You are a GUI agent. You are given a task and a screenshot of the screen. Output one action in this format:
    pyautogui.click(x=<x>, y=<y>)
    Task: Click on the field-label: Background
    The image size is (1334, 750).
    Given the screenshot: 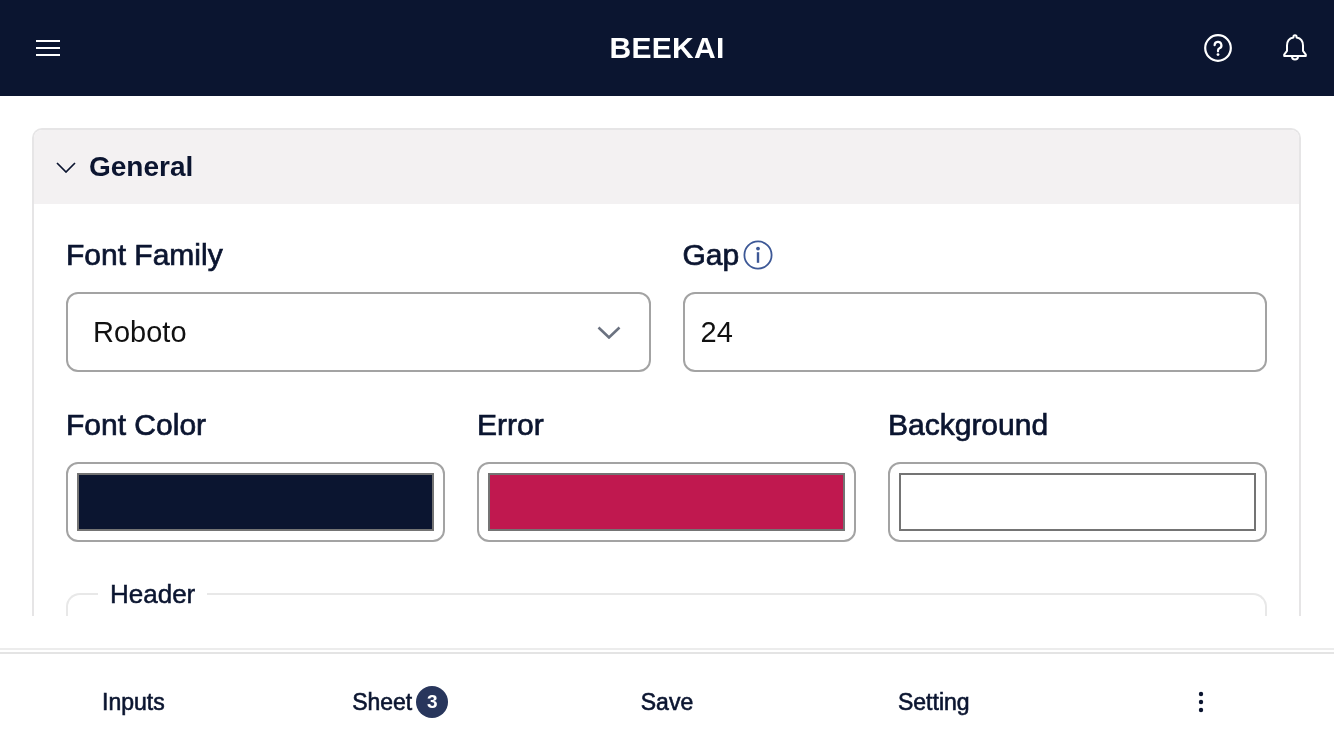 What is the action you would take?
    pyautogui.click(x=968, y=425)
    